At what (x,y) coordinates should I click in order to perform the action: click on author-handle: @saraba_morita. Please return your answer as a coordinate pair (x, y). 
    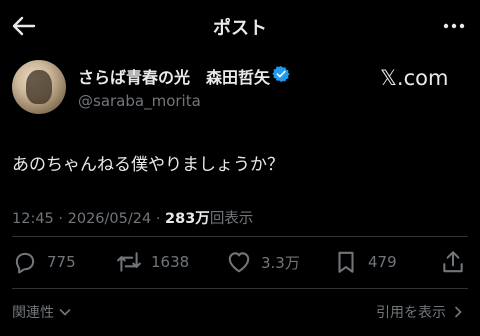
    Looking at the image, I should click on (139, 101).